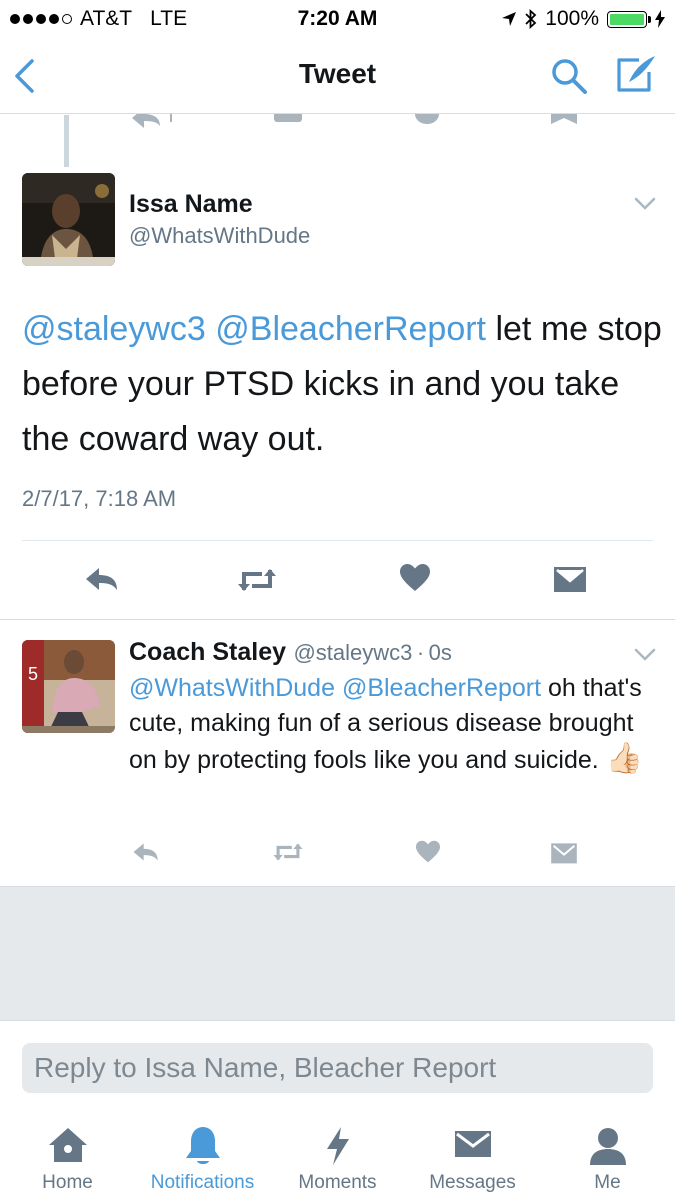  Describe the element at coordinates (219, 236) in the screenshot. I see `author-handle: @WhatsWithDude` at that location.